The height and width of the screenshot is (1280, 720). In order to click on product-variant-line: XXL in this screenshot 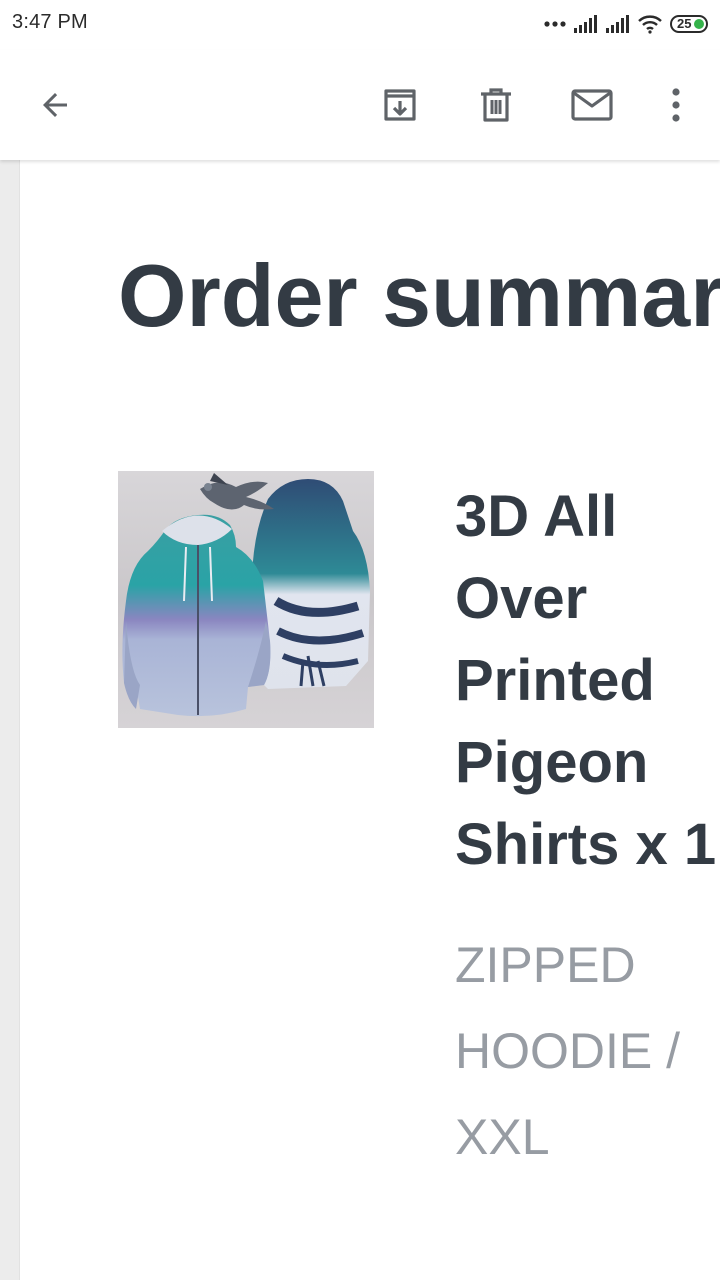, I will do `click(502, 1137)`.